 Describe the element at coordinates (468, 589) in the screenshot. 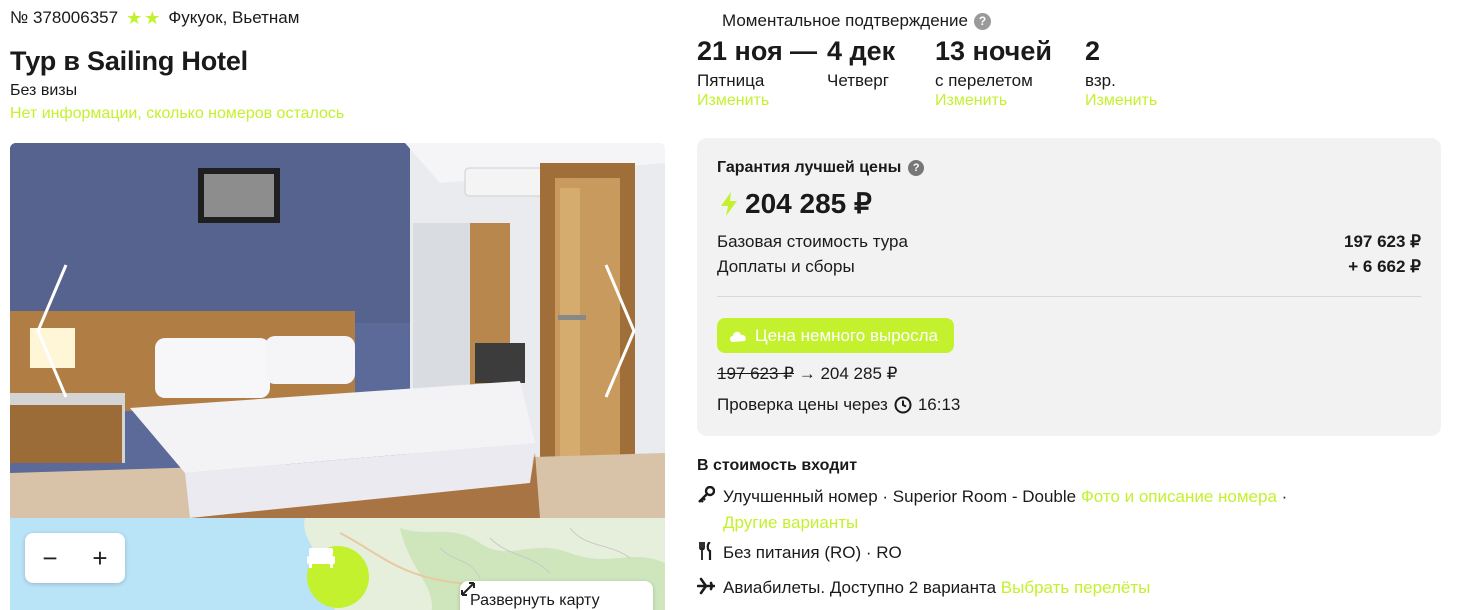

I see `expand-icon` at that location.